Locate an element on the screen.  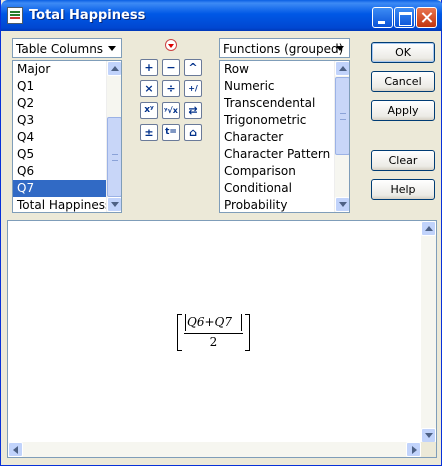
minimize-button is located at coordinates (382, 17).